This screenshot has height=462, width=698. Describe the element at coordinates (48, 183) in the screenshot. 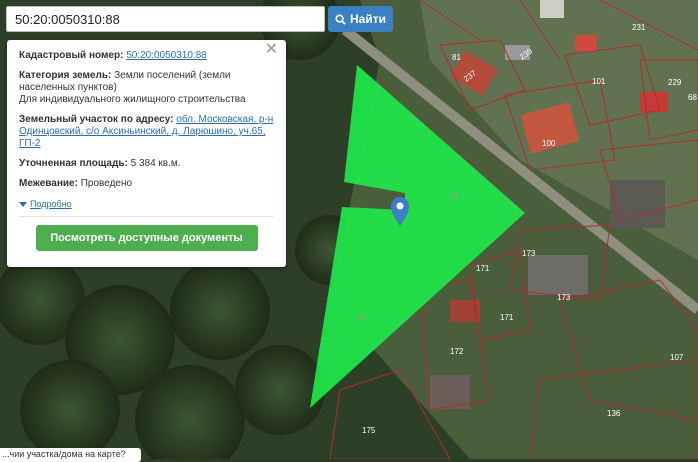

I see `survey-label: Межевание:` at that location.